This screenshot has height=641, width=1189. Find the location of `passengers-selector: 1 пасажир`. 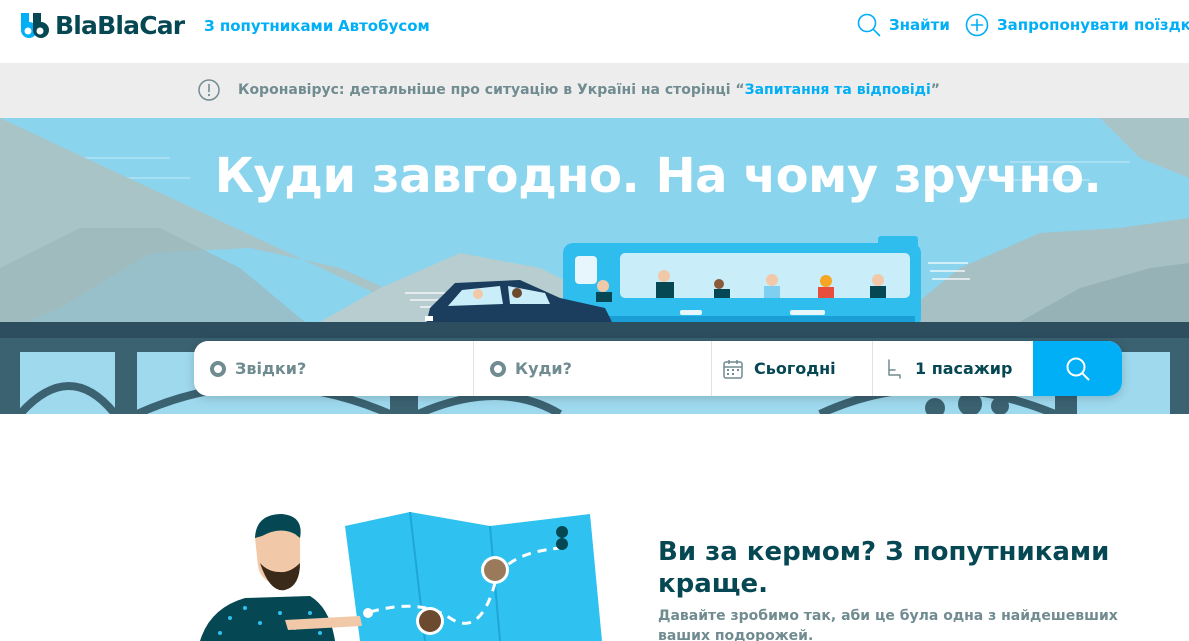

passengers-selector: 1 пасажир is located at coordinates (953, 368).